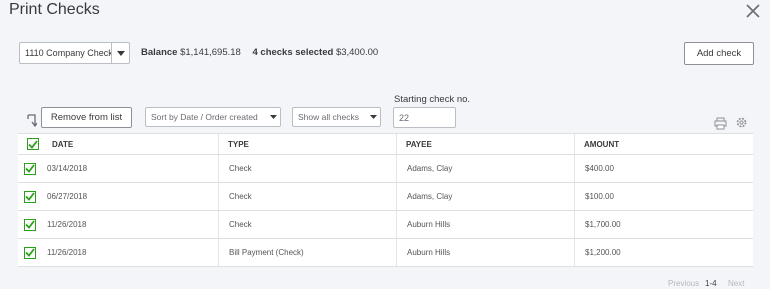 The image size is (770, 289). Describe the element at coordinates (753, 11) in the screenshot. I see `close-icon` at that location.